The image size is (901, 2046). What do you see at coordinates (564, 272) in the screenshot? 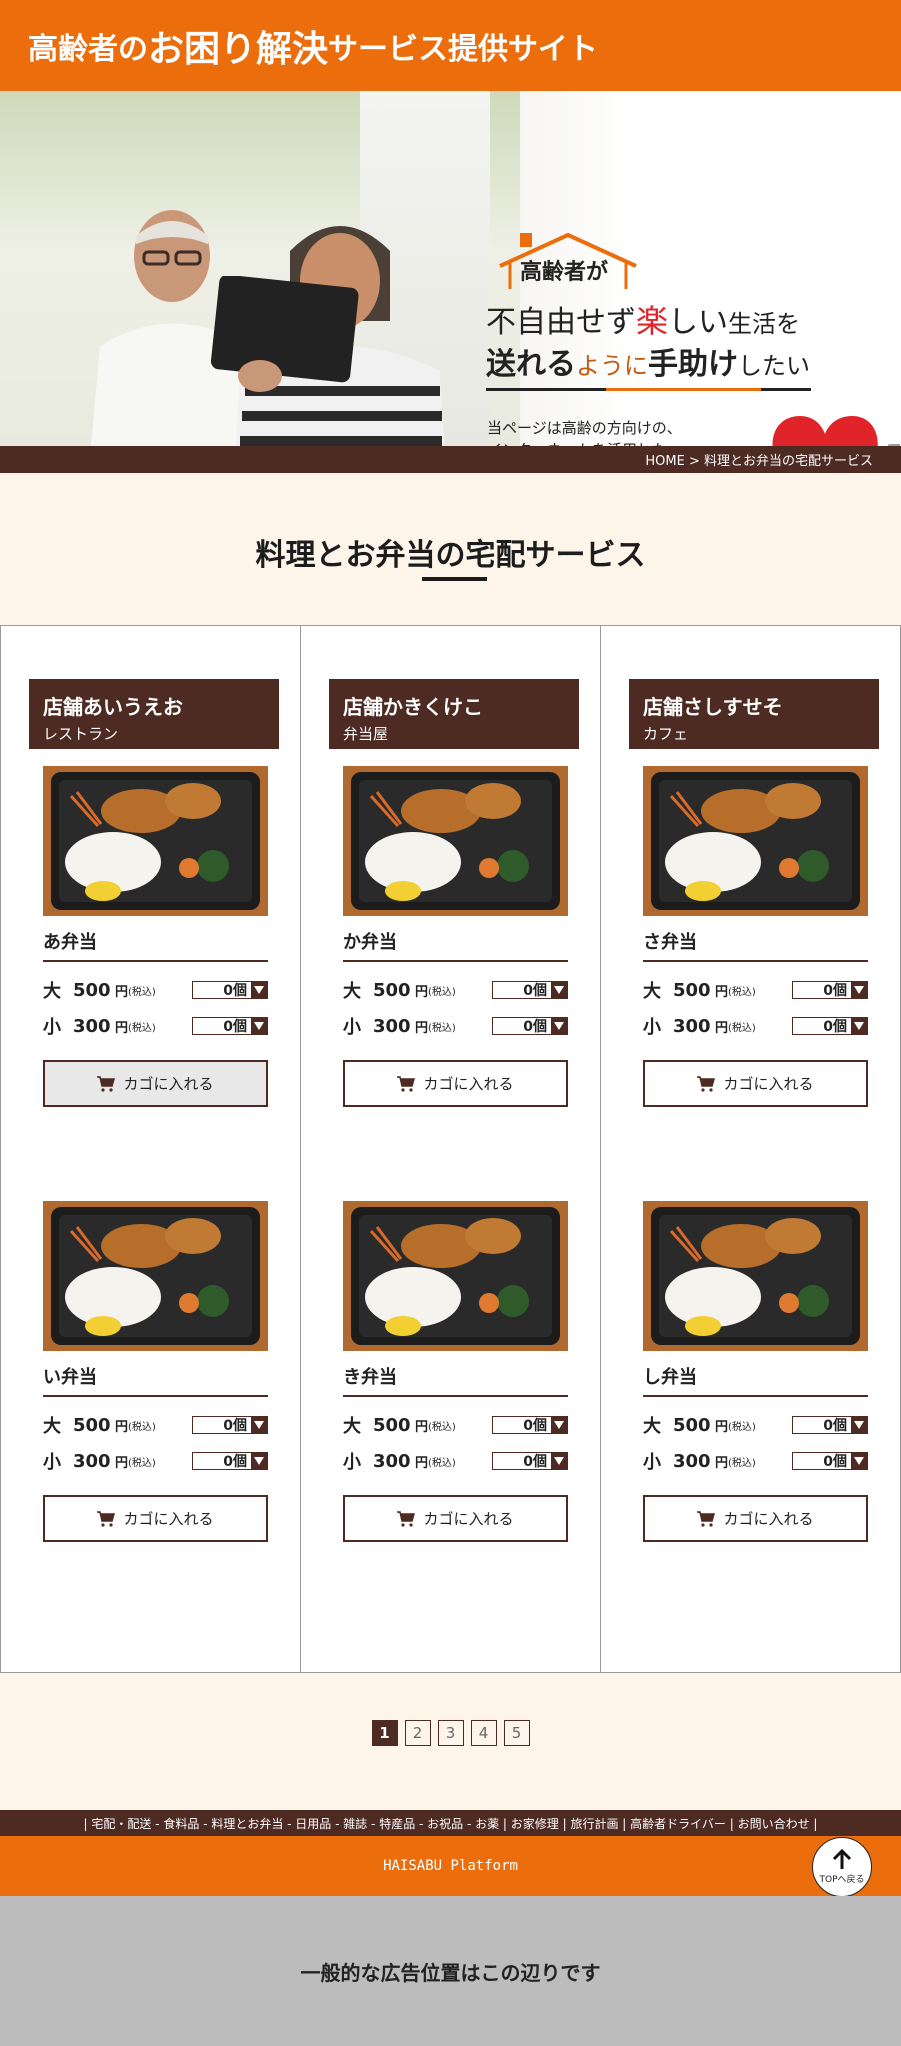
I see `hero-badge-text: 高齢者が` at bounding box center [564, 272].